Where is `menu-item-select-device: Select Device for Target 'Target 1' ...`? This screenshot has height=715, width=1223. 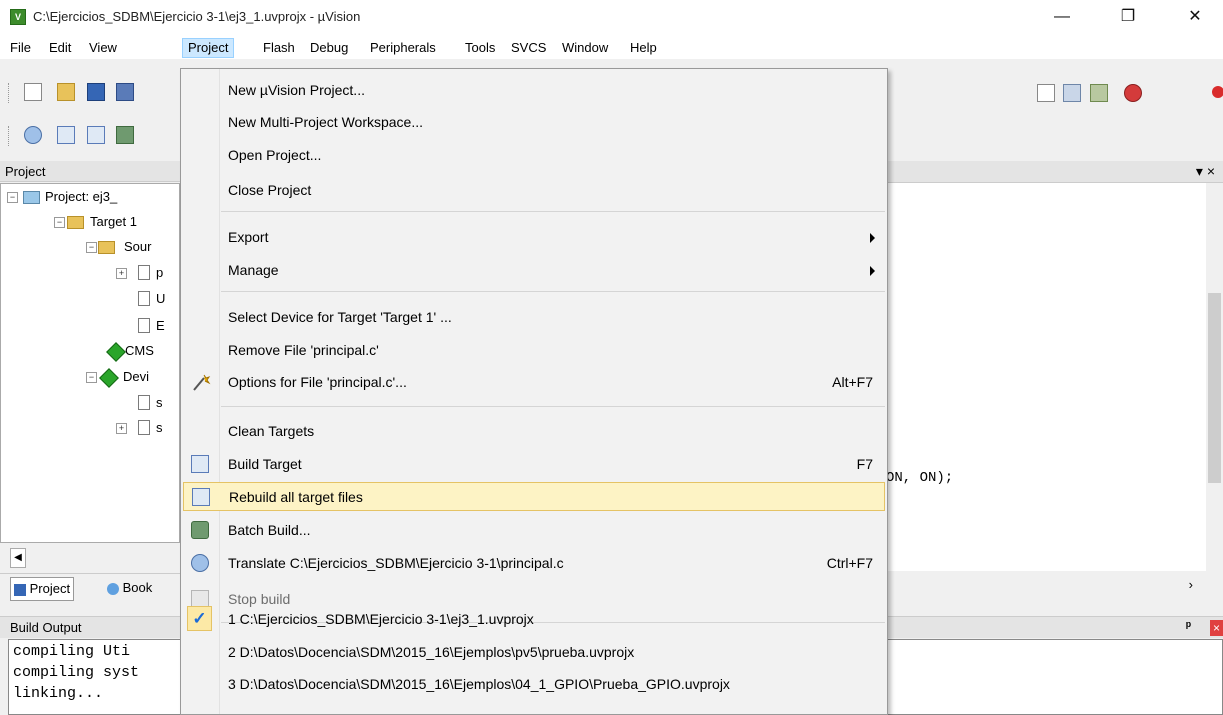 menu-item-select-device: Select Device for Target 'Target 1' ... is located at coordinates (534, 317).